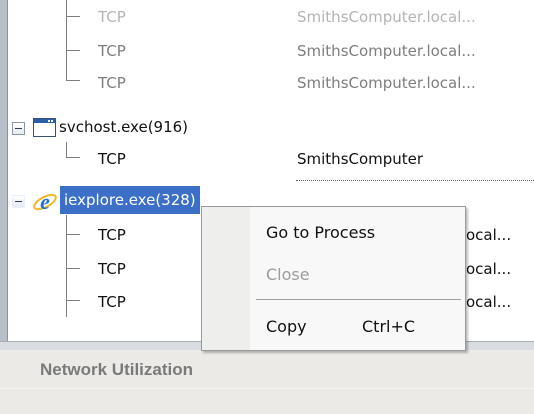 Image resolution: width=534 pixels, height=414 pixels. Describe the element at coordinates (320, 233) in the screenshot. I see `menu-item-go-to-process: Go to Process` at that location.